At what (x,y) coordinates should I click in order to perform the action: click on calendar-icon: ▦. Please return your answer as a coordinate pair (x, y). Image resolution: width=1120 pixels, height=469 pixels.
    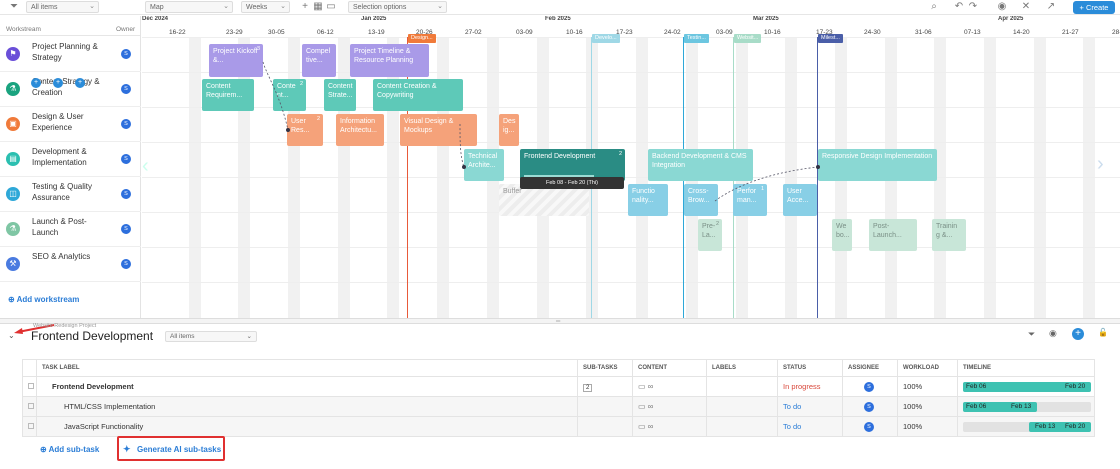
    Looking at the image, I should click on (318, 7).